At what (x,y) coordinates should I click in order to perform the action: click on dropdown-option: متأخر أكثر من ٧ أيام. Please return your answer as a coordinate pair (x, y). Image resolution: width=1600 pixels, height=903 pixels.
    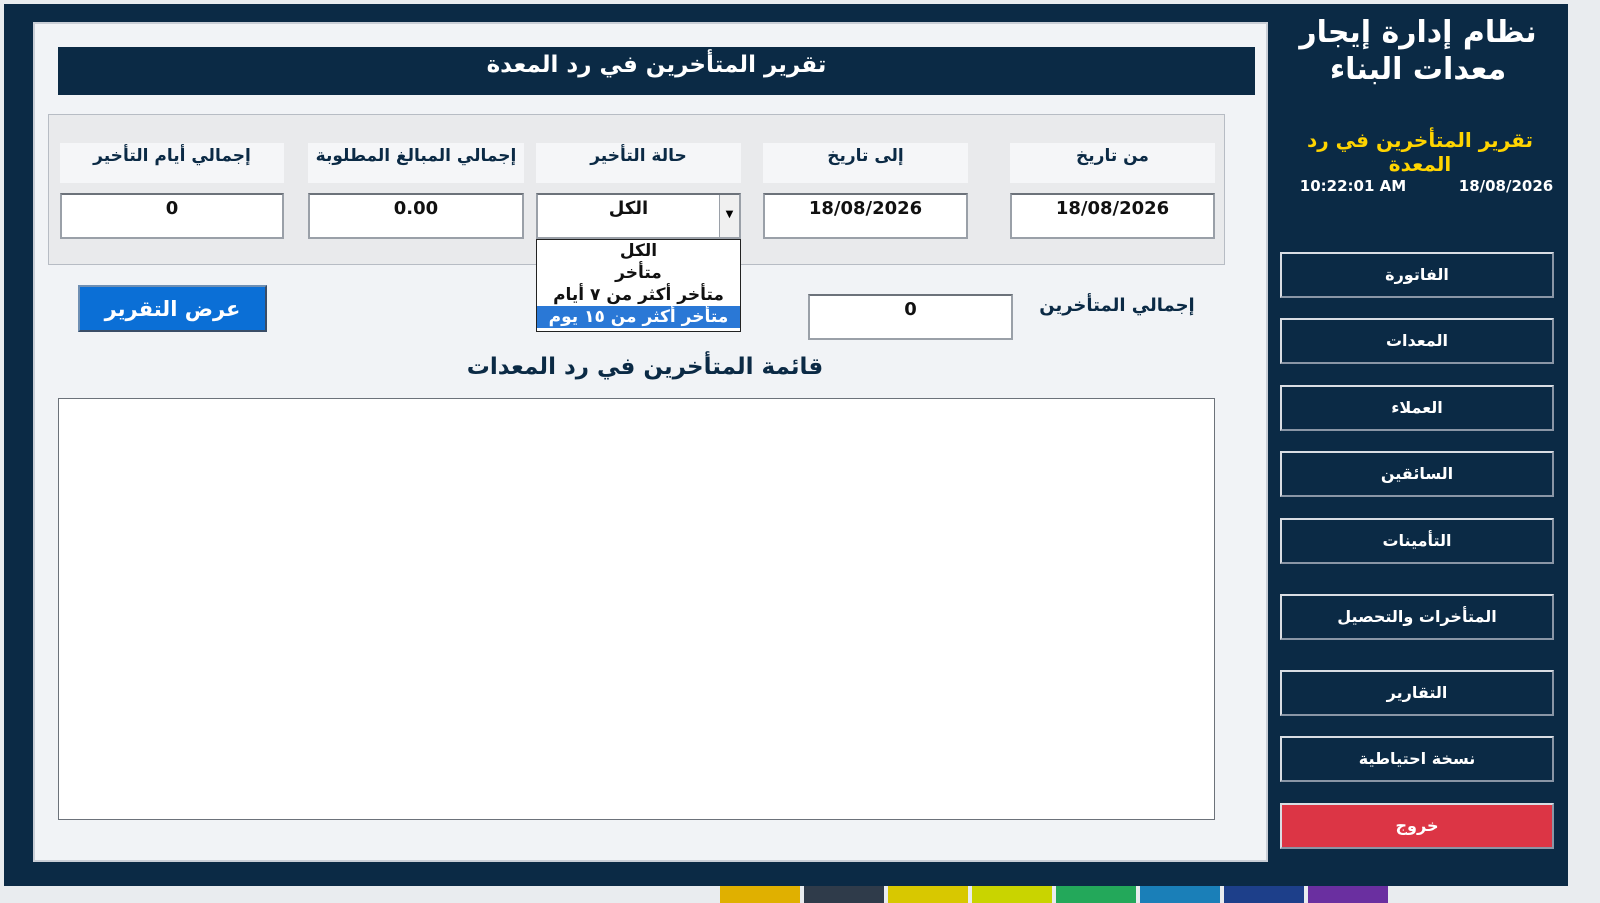
    Looking at the image, I should click on (638, 295).